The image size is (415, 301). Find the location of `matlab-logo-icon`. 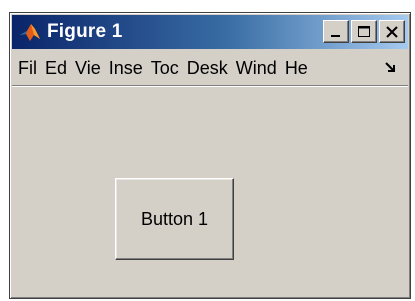

matlab-logo-icon is located at coordinates (30, 32).